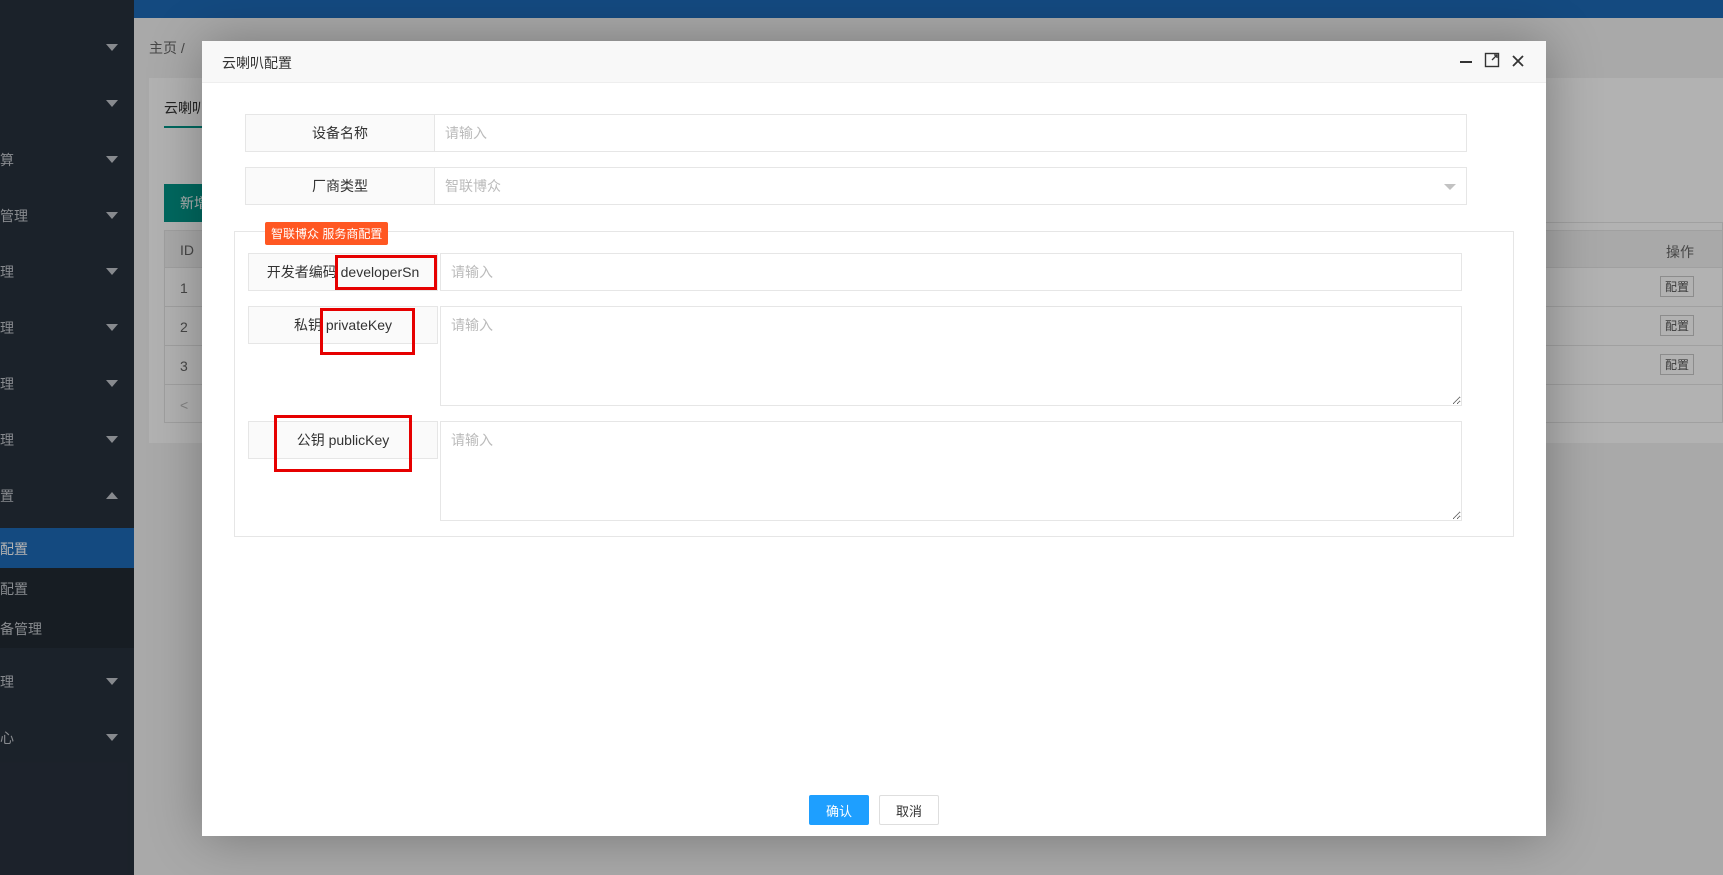 The image size is (1723, 875). Describe the element at coordinates (951, 186) in the screenshot. I see `vendor-type-select: 智联博众` at that location.